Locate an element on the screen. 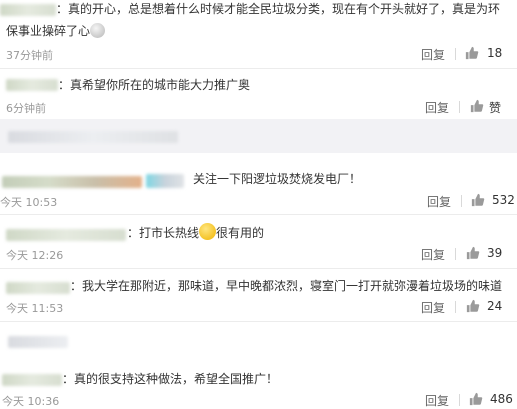  comment-text-part2: 很有用的 is located at coordinates (240, 233).